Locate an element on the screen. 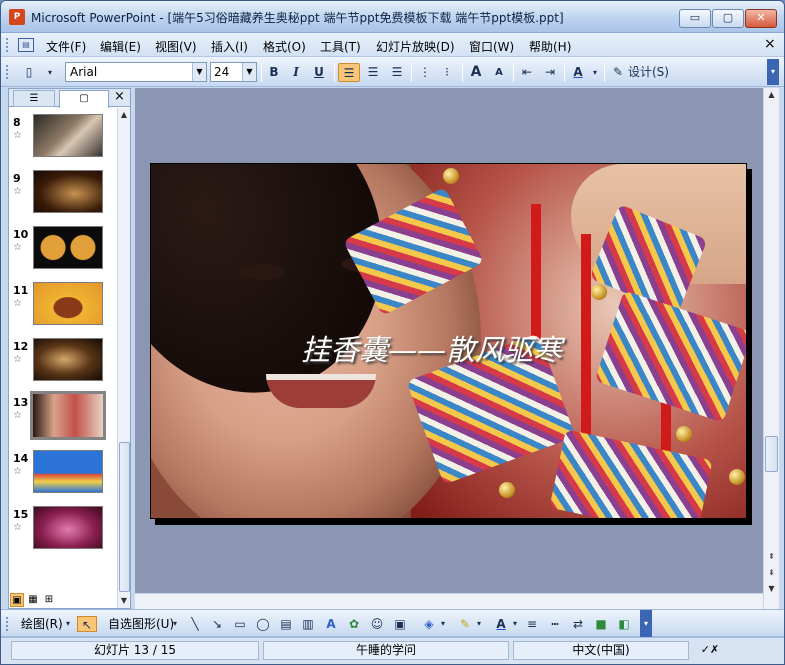 Image resolution: width=785 pixels, height=665 pixels. align-right-icon: ☰ is located at coordinates (397, 72).